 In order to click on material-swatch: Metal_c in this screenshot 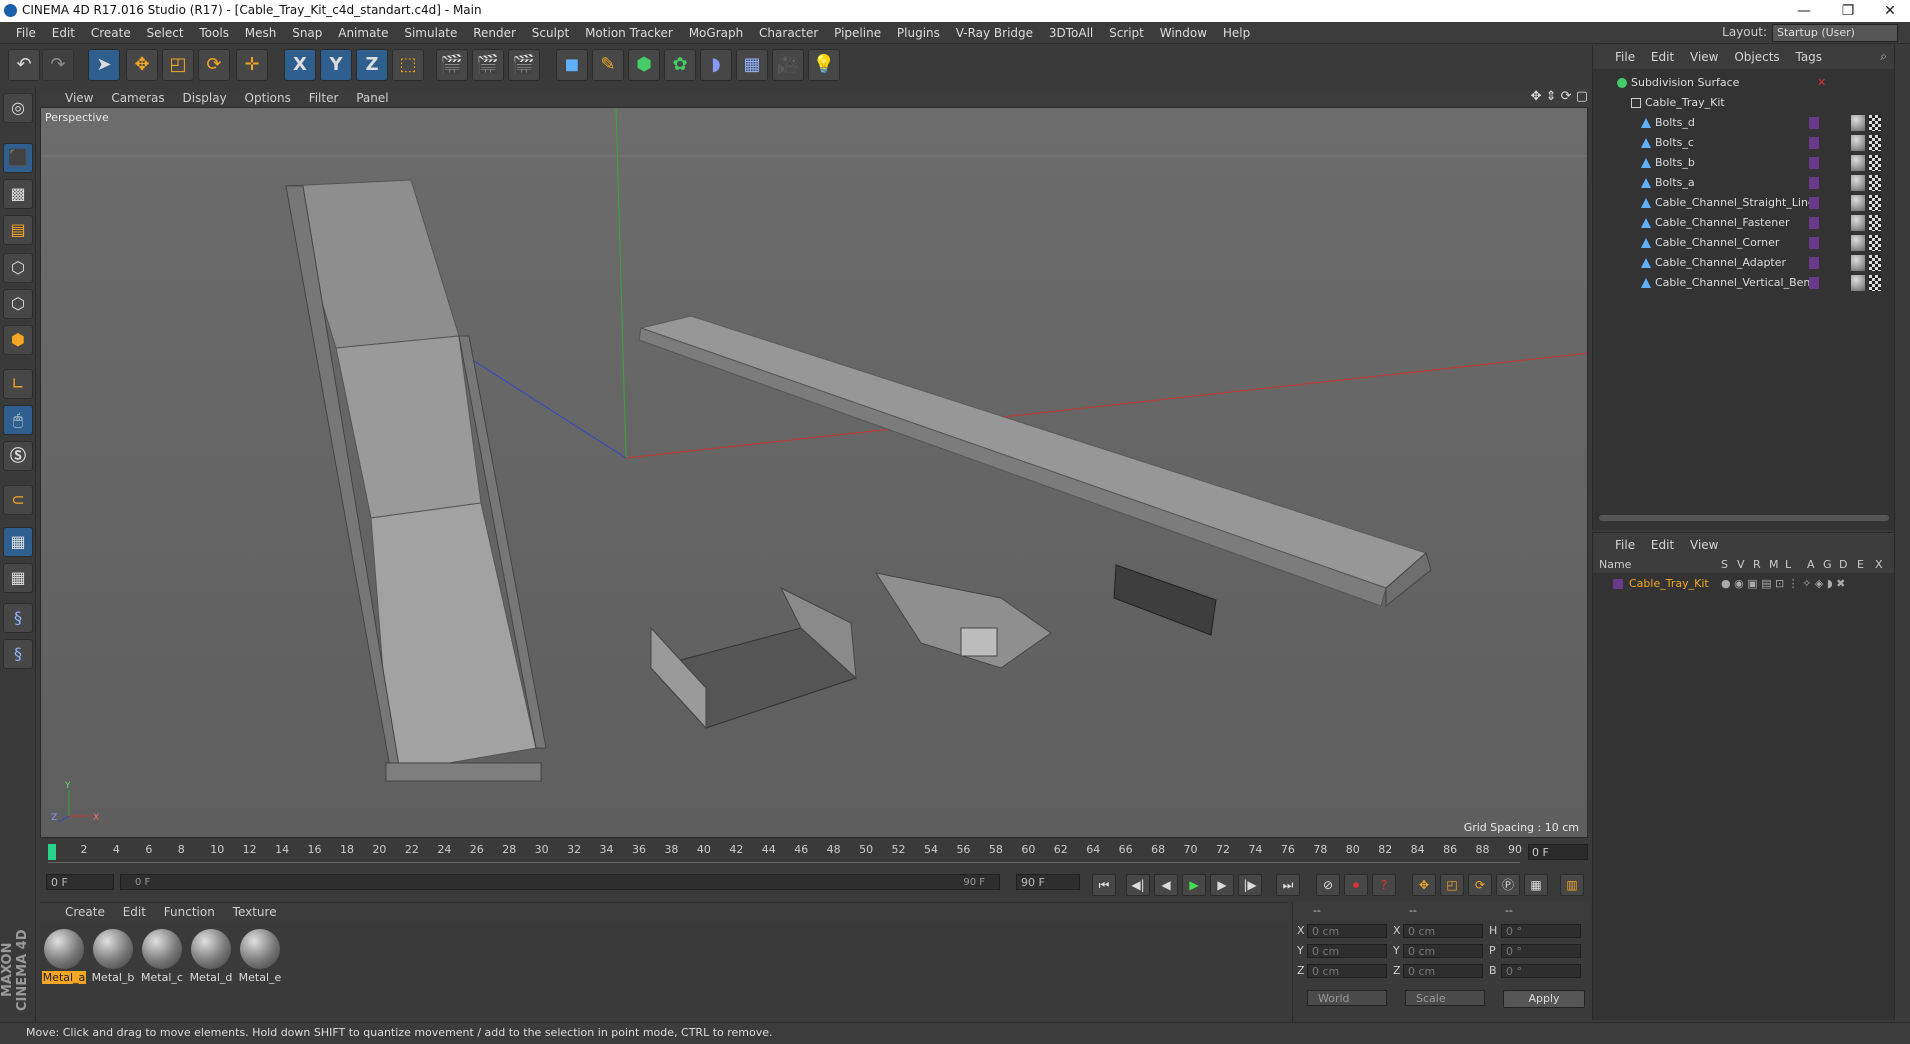, I will do `click(162, 955)`.